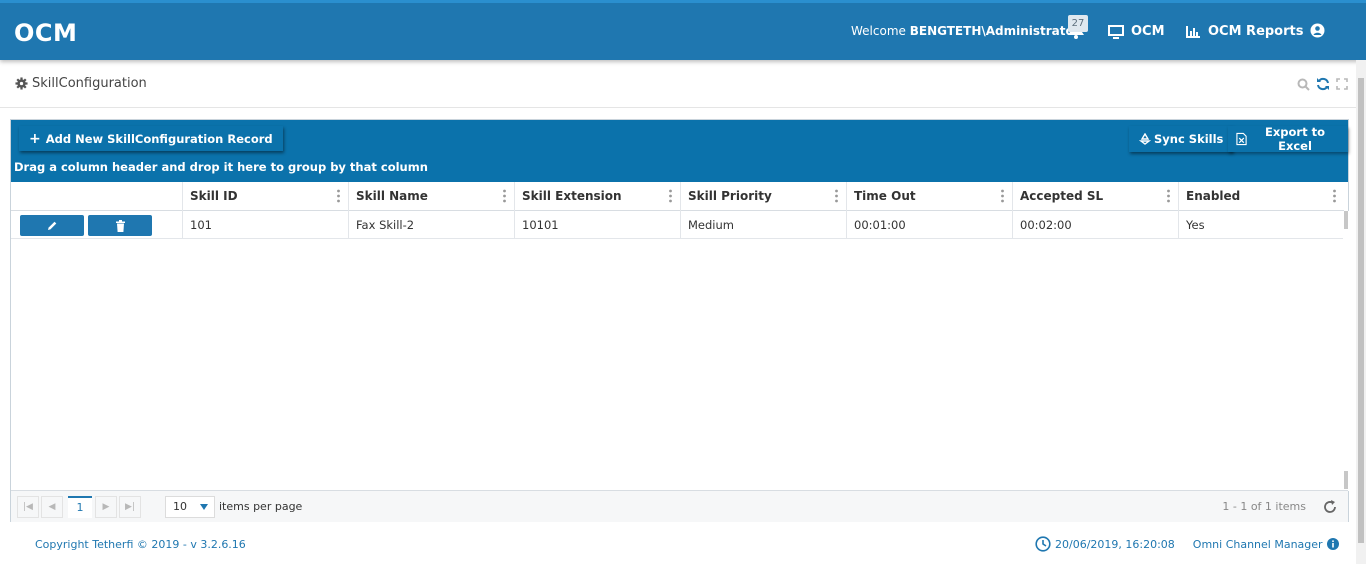 The height and width of the screenshot is (564, 1366). What do you see at coordinates (1213, 196) in the screenshot?
I see `column-header-label: Enabled` at bounding box center [1213, 196].